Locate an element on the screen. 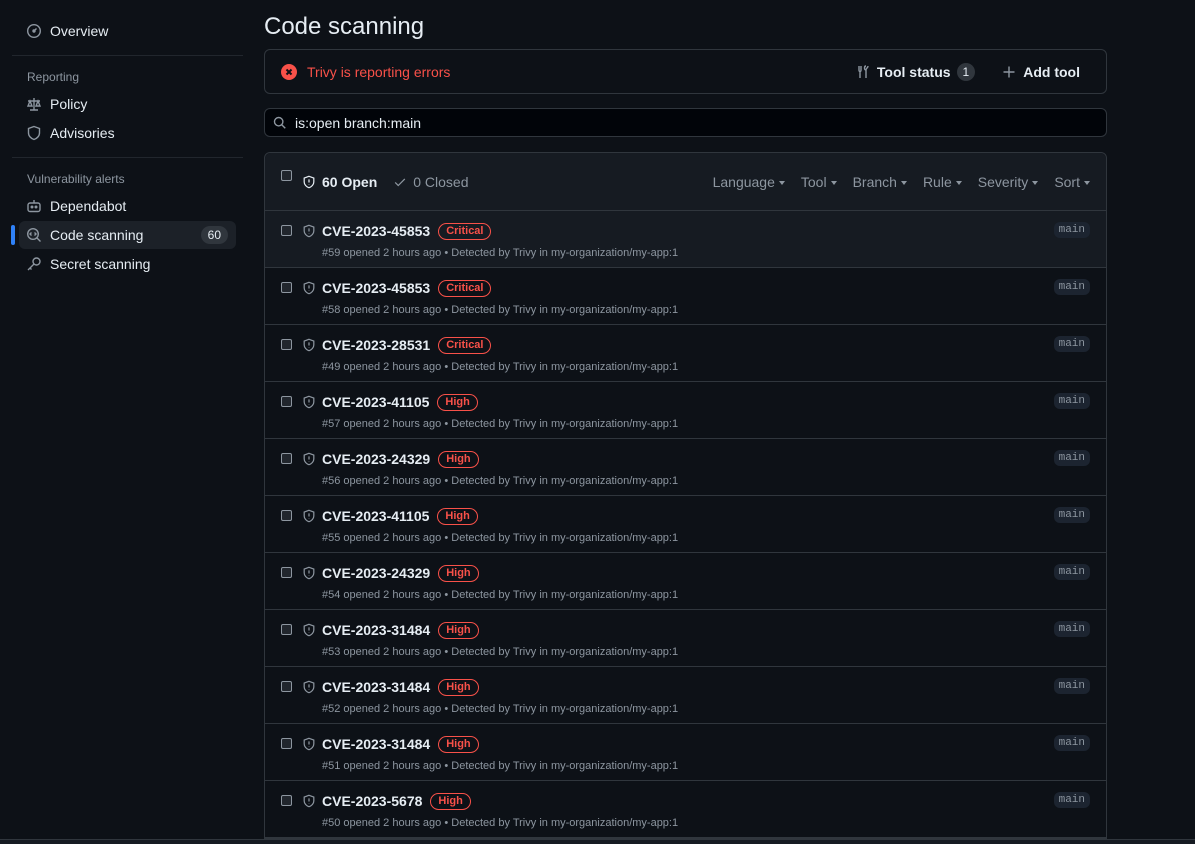 Image resolution: width=1195 pixels, height=844 pixels. rule-filter: Rule is located at coordinates (942, 182).